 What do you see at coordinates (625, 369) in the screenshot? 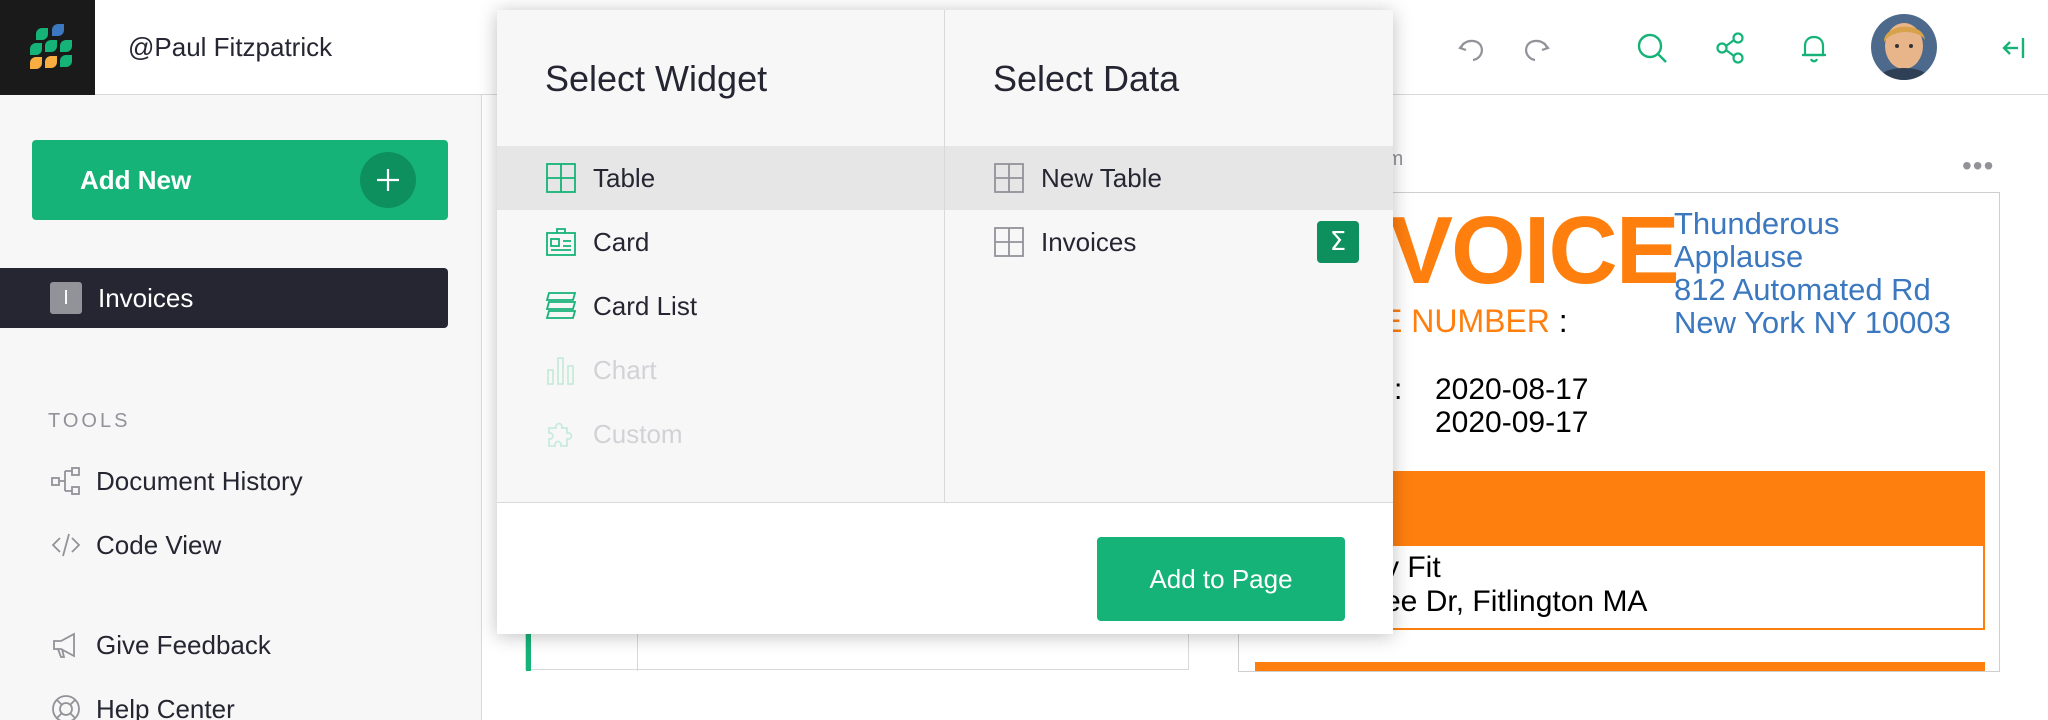
I see `widget-option-label: Chart` at bounding box center [625, 369].